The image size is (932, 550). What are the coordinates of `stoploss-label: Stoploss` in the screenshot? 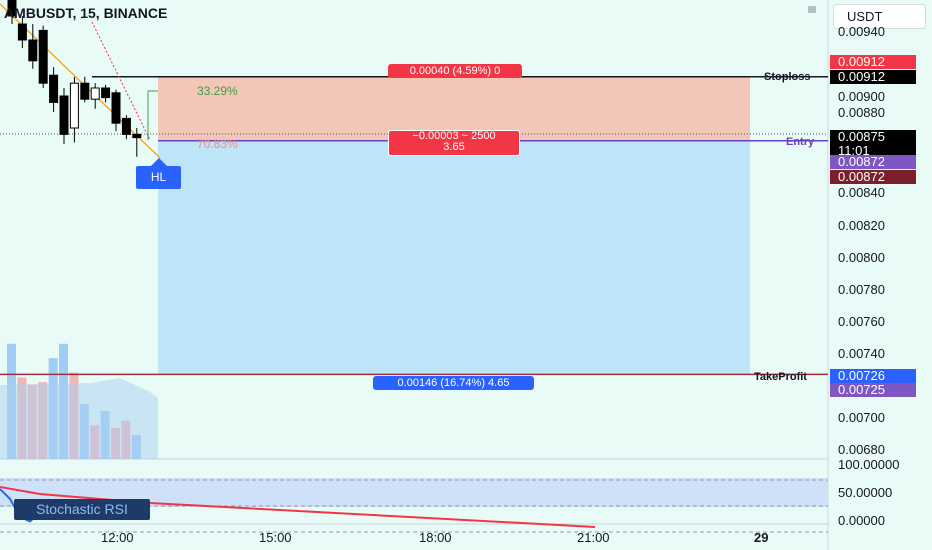 It's located at (787, 77).